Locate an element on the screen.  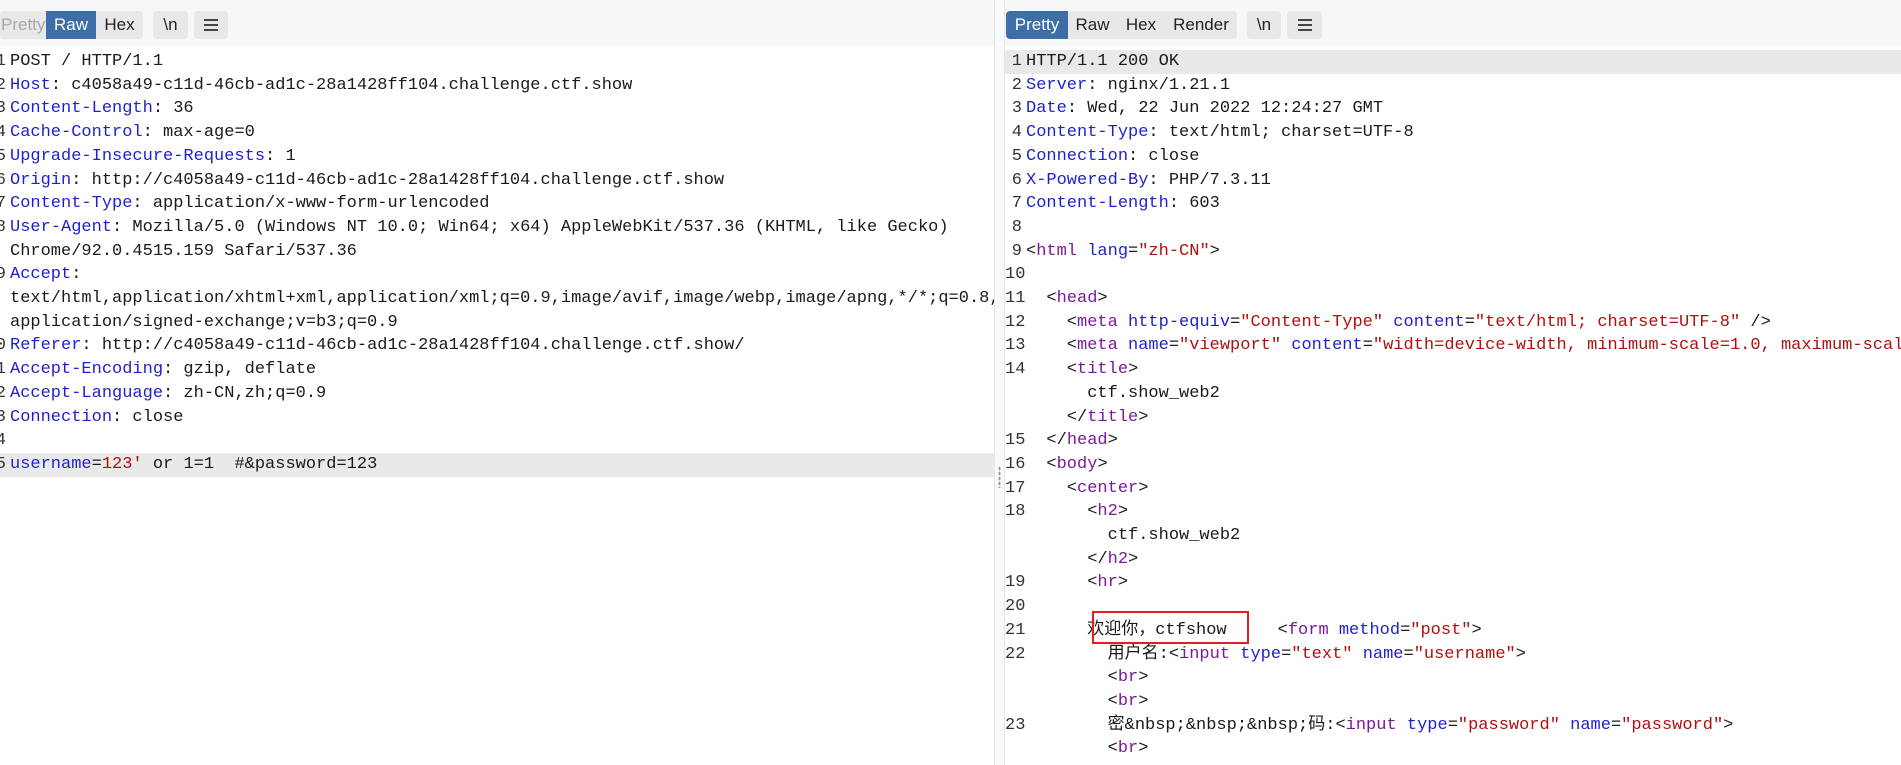
token: Server is located at coordinates (1057, 85).